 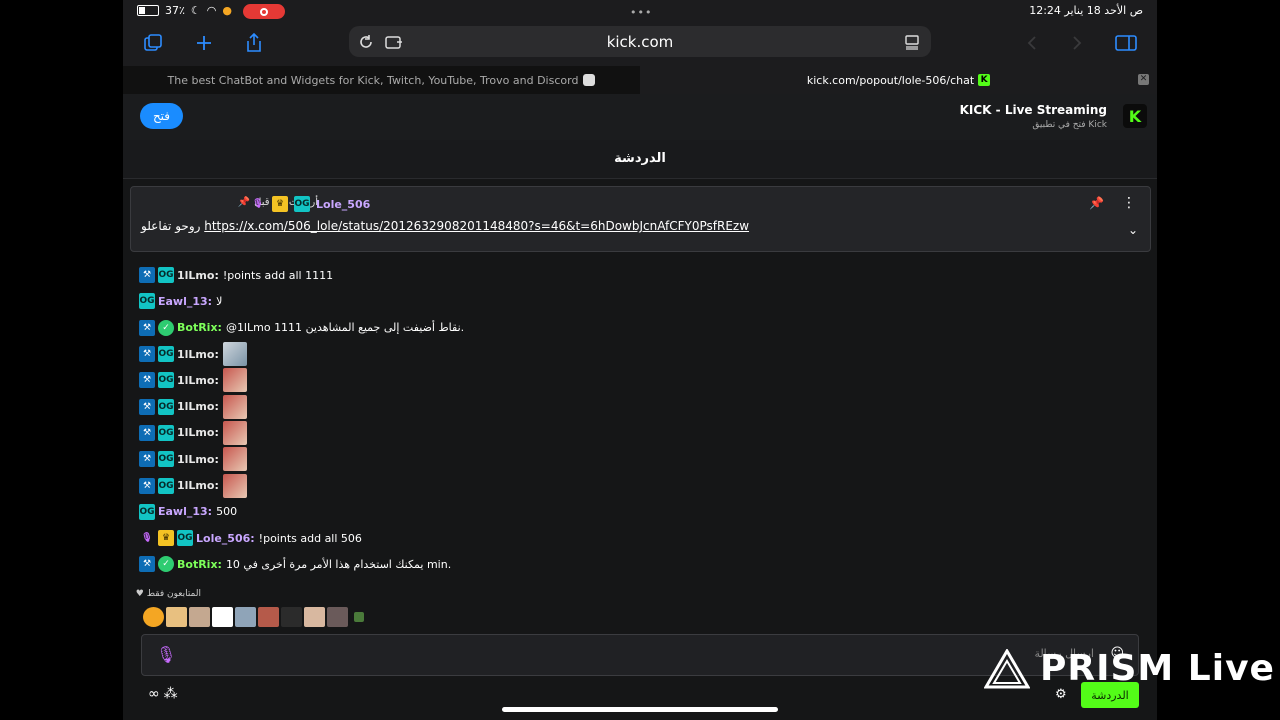 I want to click on tab-label: kick.com/popout/lole-506/chat, so click(x=890, y=80).